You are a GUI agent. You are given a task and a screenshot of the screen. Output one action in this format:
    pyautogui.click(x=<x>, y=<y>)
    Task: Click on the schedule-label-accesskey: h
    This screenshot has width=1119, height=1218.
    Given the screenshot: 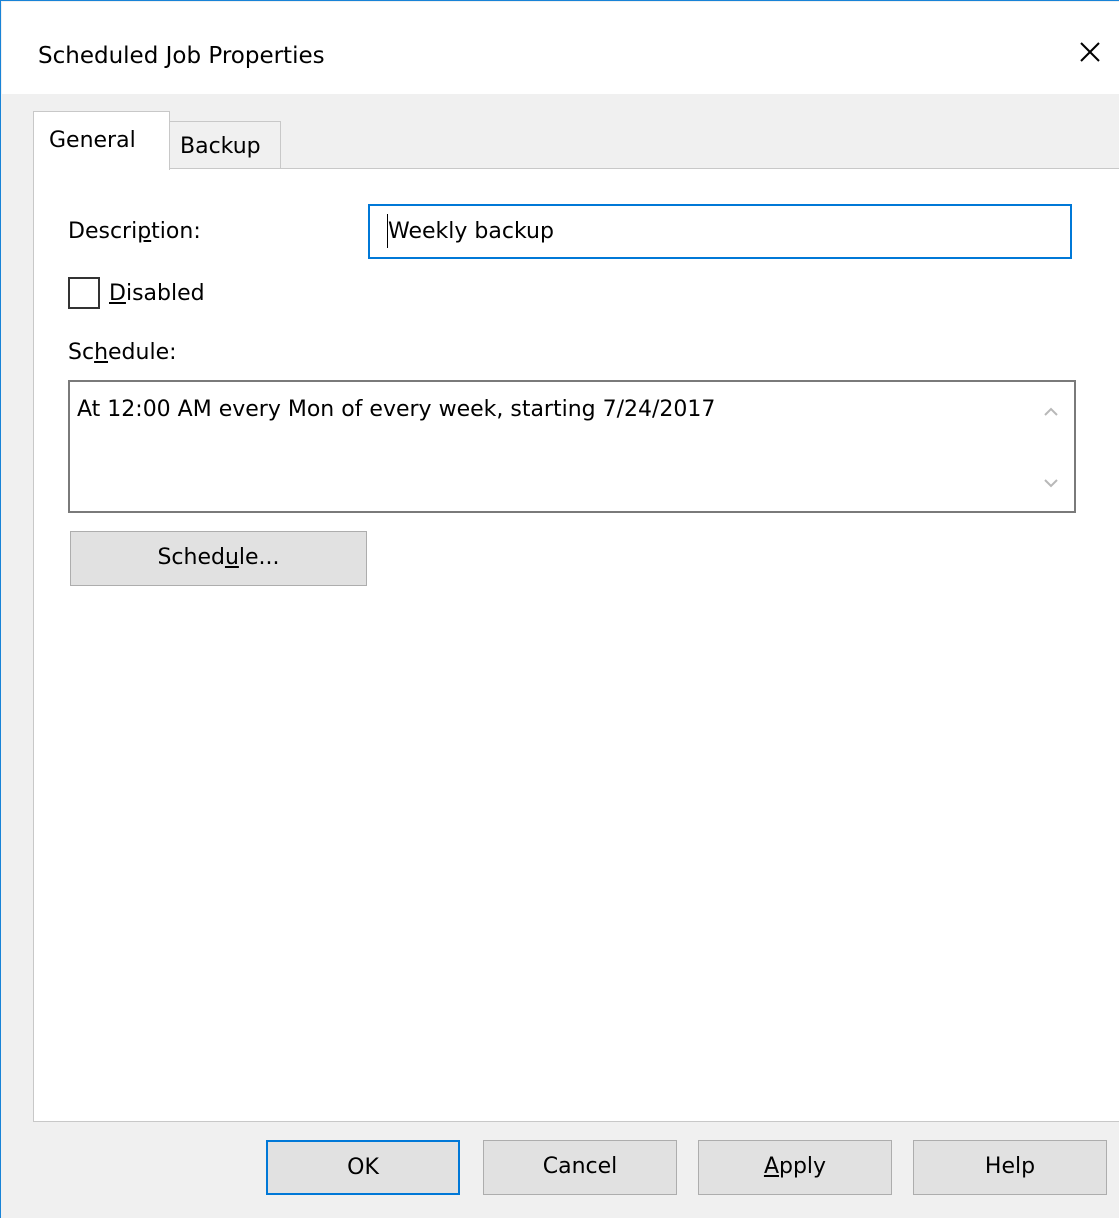 What is the action you would take?
    pyautogui.click(x=101, y=352)
    